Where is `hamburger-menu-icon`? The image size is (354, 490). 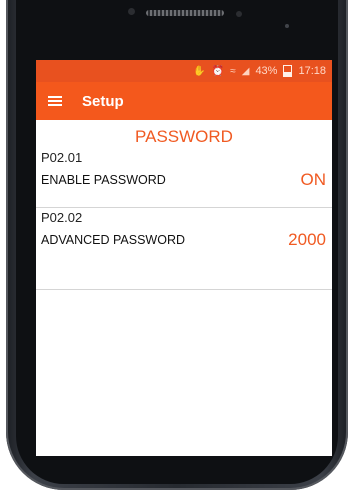 hamburger-menu-icon is located at coordinates (55, 101).